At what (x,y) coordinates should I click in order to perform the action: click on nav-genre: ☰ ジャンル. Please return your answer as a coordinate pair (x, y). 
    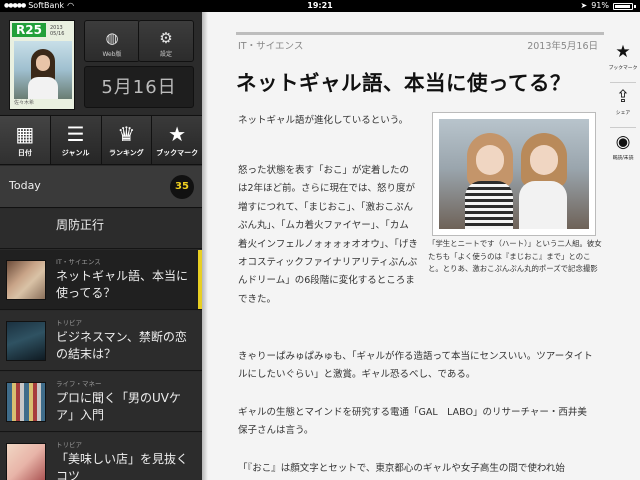
    Looking at the image, I should click on (76, 140).